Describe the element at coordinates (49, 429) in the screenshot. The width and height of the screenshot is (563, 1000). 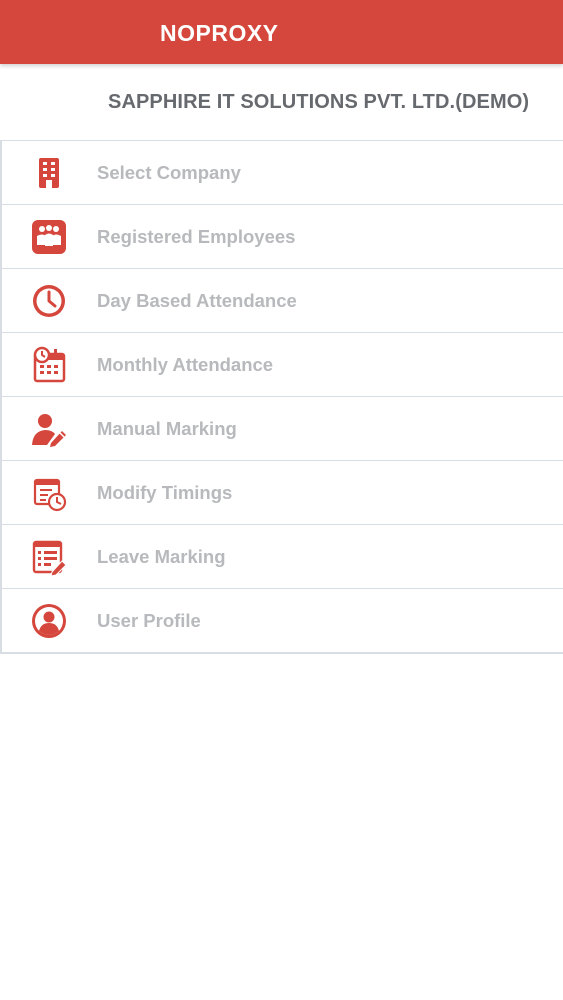
I see `user-edit-icon` at that location.